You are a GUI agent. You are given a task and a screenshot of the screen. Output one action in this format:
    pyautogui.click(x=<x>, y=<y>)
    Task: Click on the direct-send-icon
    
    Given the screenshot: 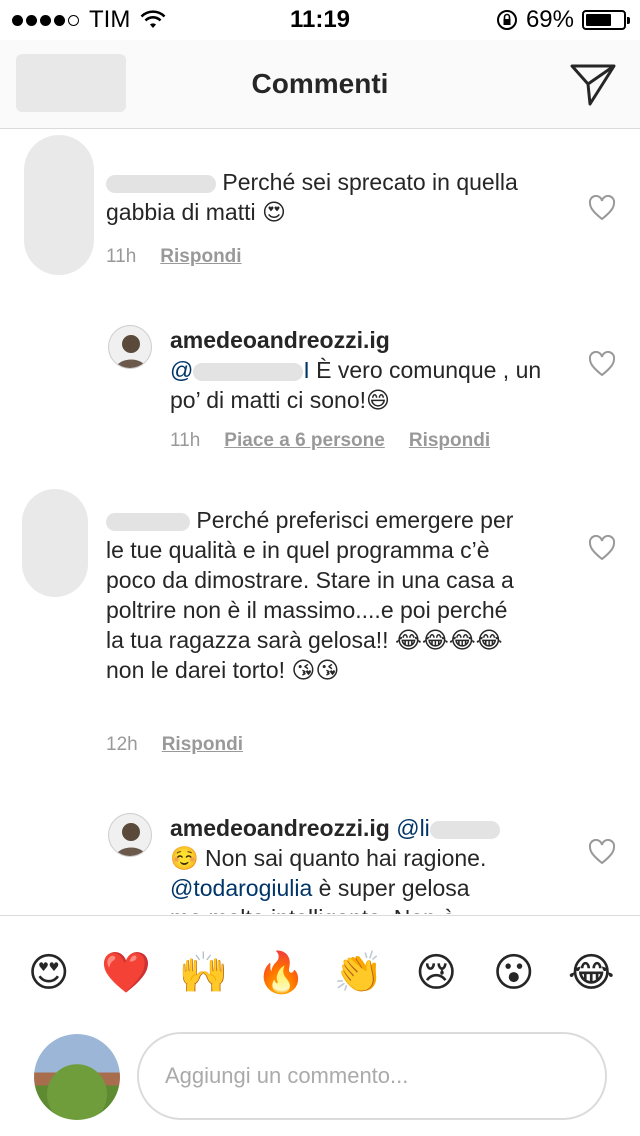 What is the action you would take?
    pyautogui.click(x=593, y=83)
    